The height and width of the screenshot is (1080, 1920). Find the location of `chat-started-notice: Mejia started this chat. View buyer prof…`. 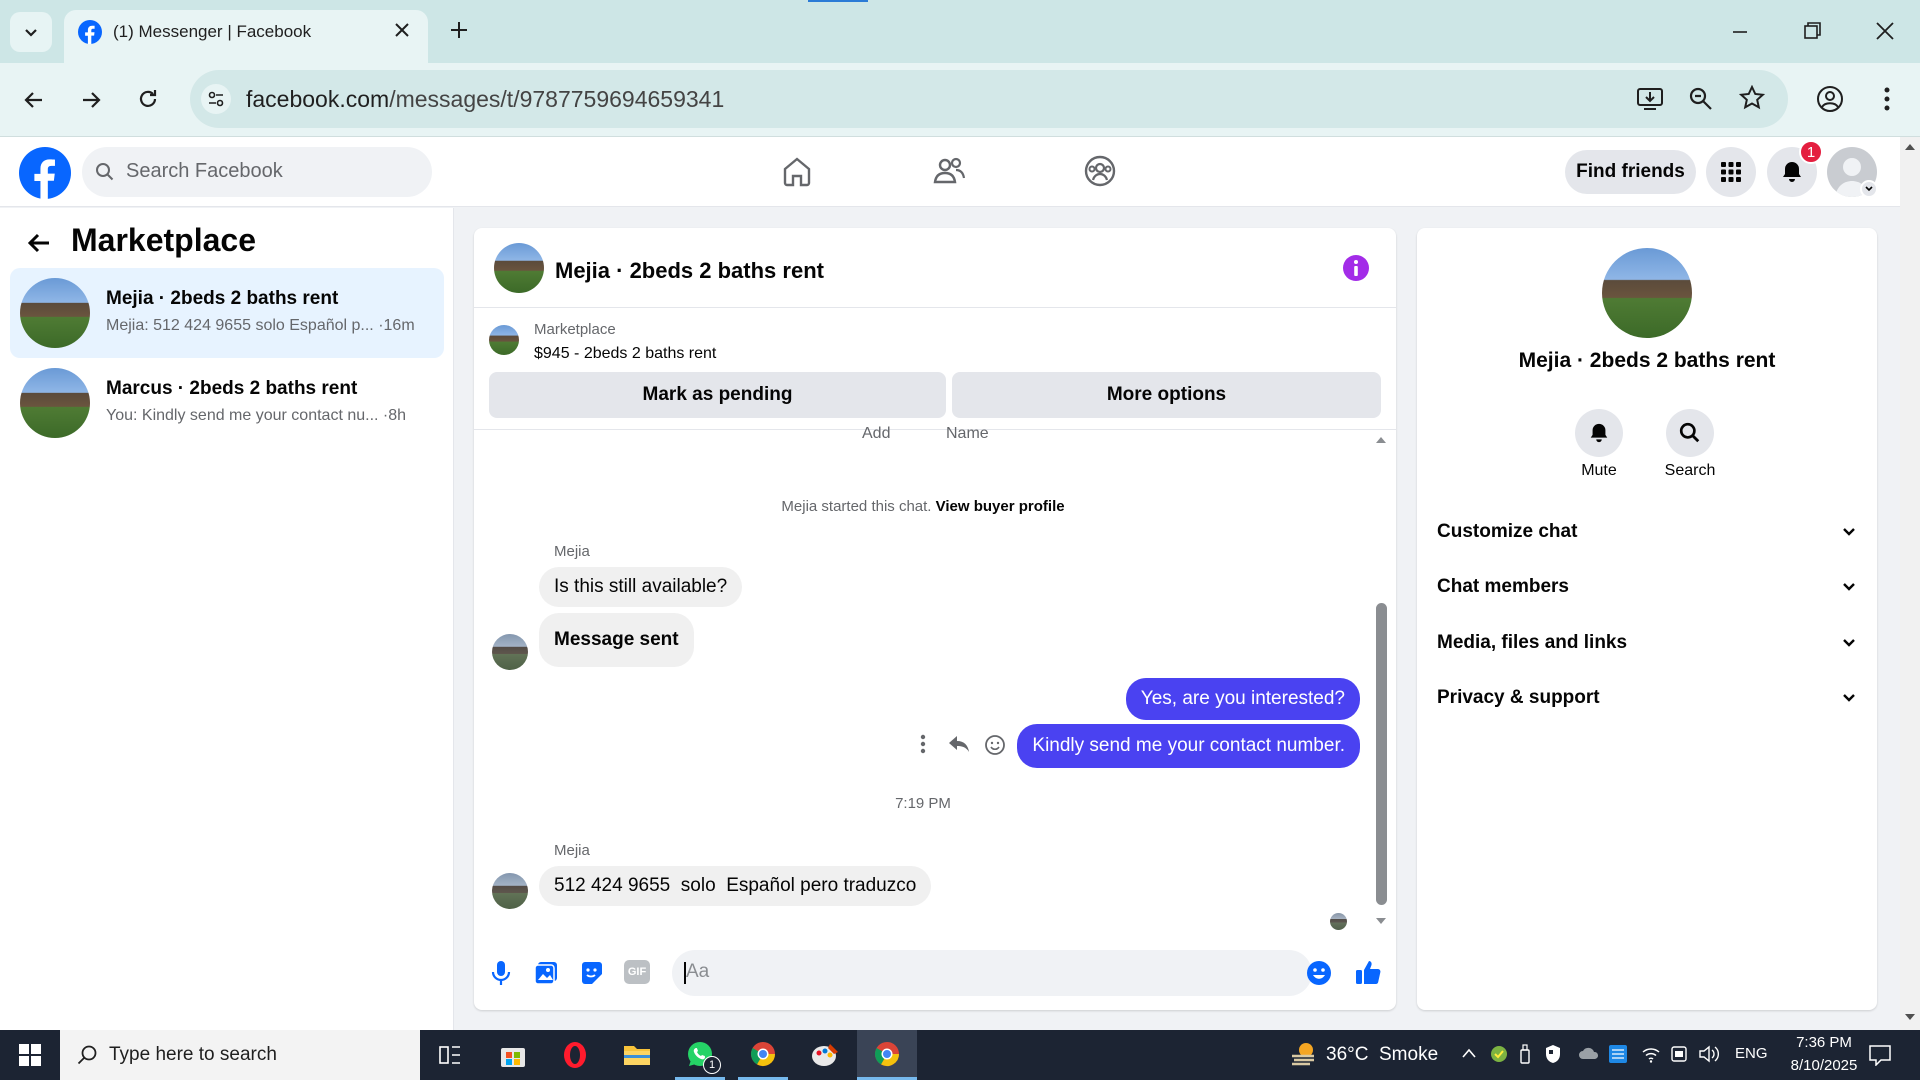

chat-started-notice: Mejia started this chat. View buyer prof… is located at coordinates (923, 506).